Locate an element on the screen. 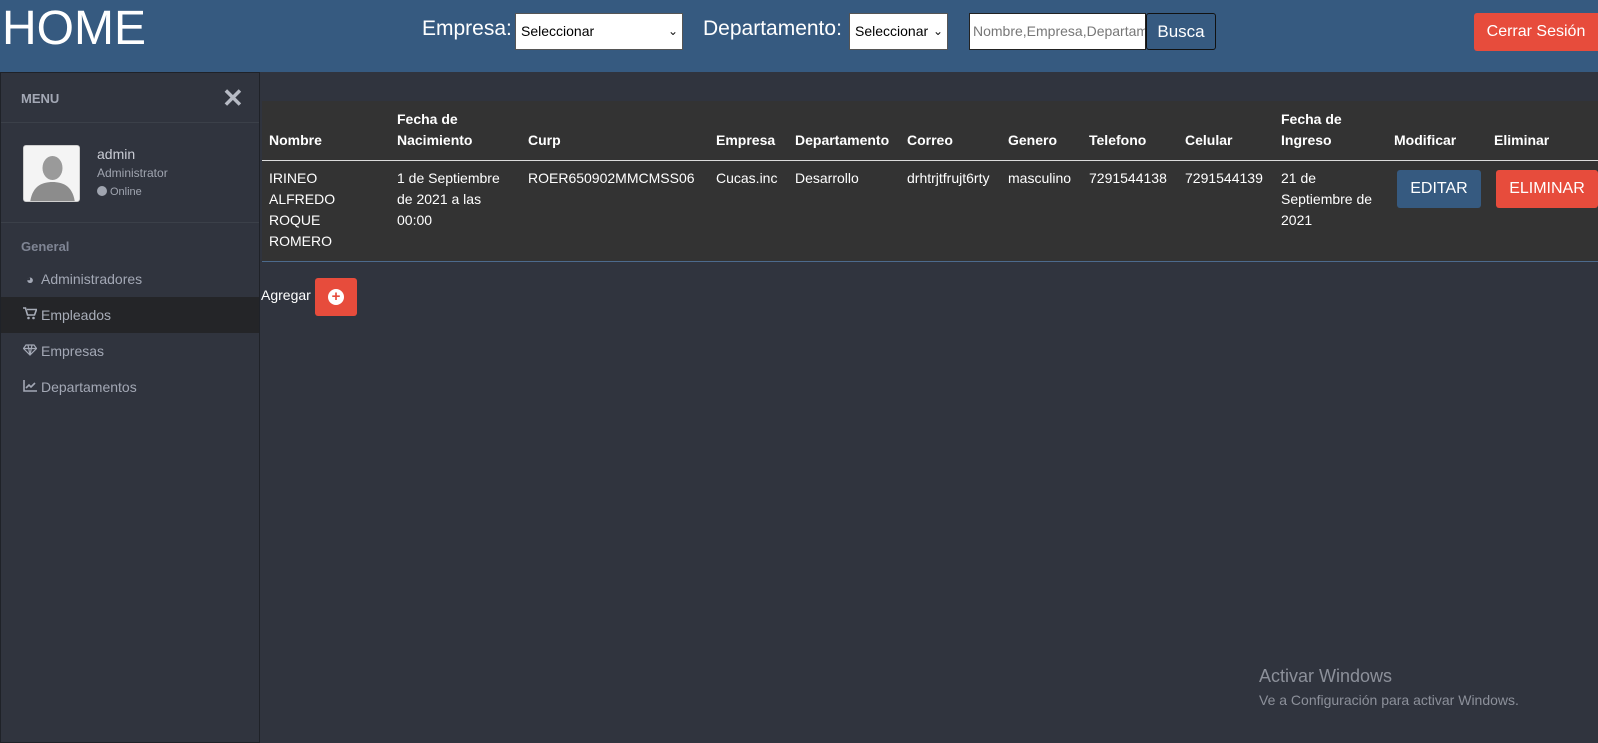 This screenshot has width=1598, height=743. table-row-divider is located at coordinates (930, 261).